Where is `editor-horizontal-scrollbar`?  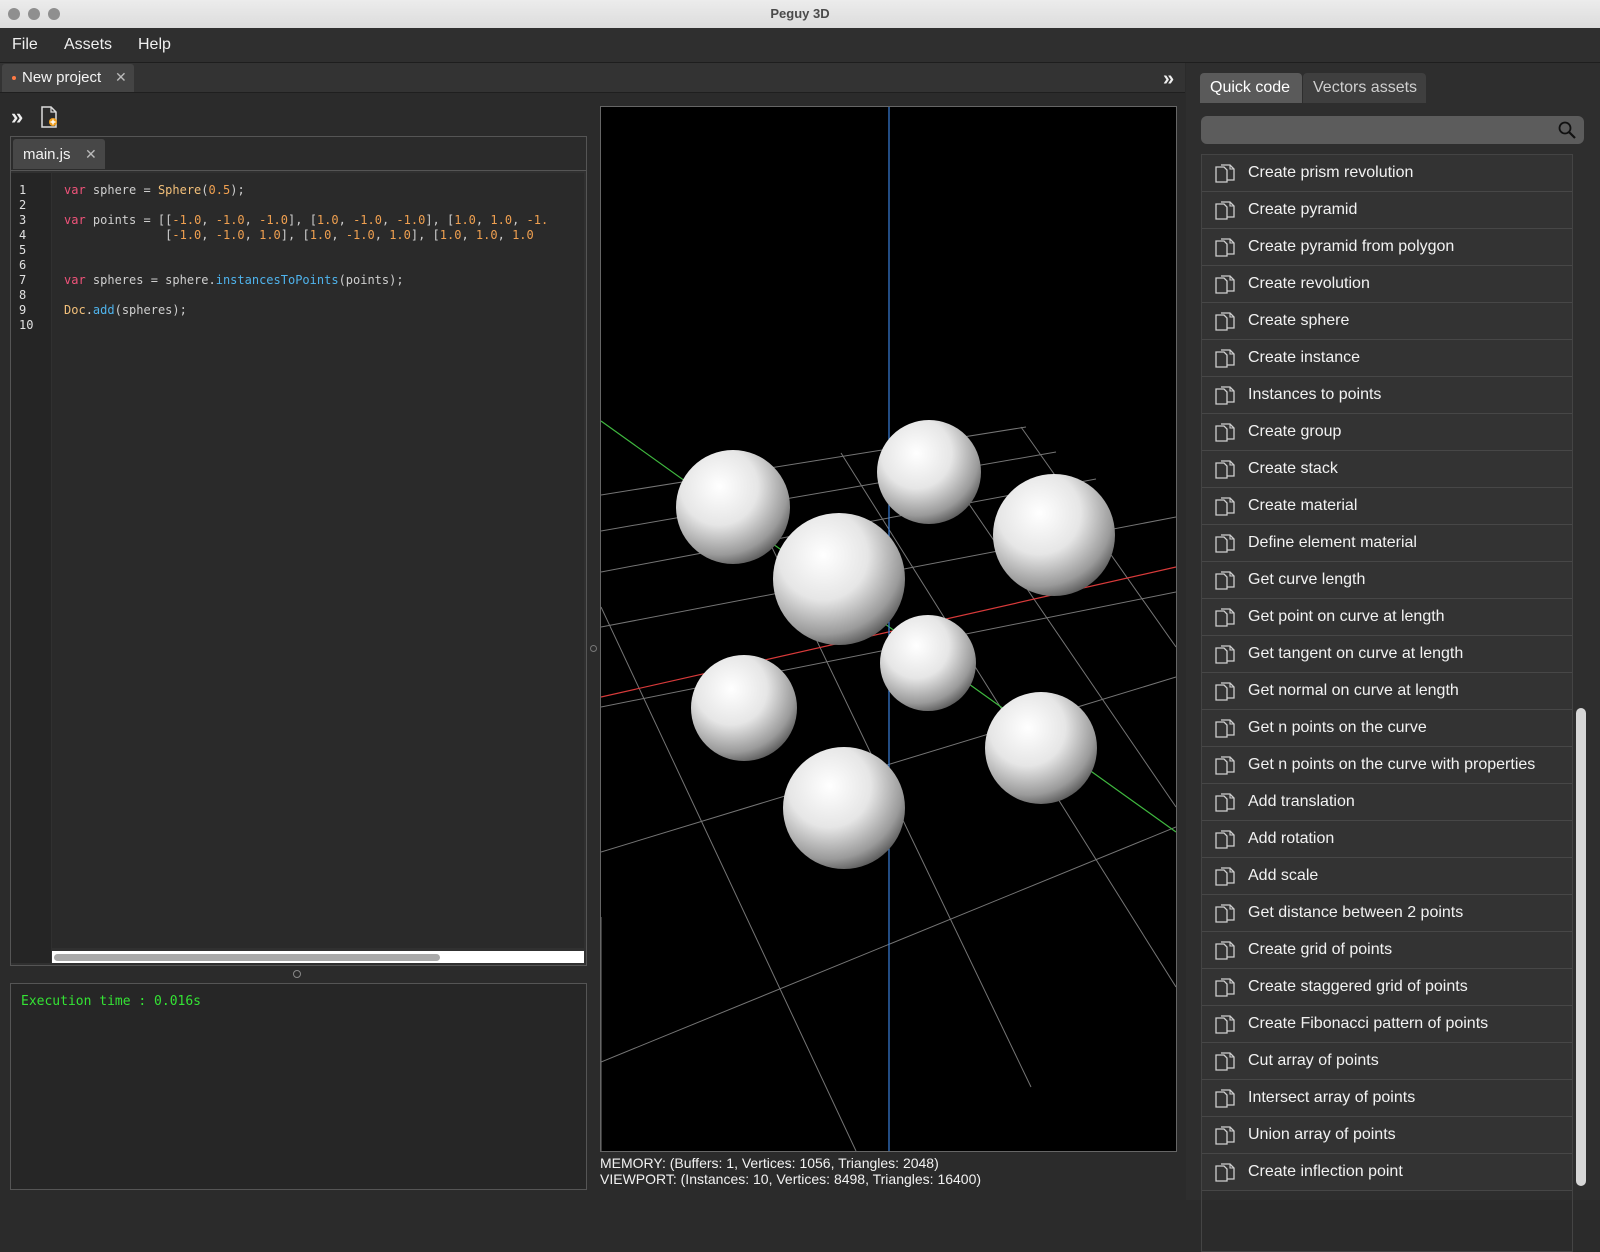
editor-horizontal-scrollbar is located at coordinates (318, 957).